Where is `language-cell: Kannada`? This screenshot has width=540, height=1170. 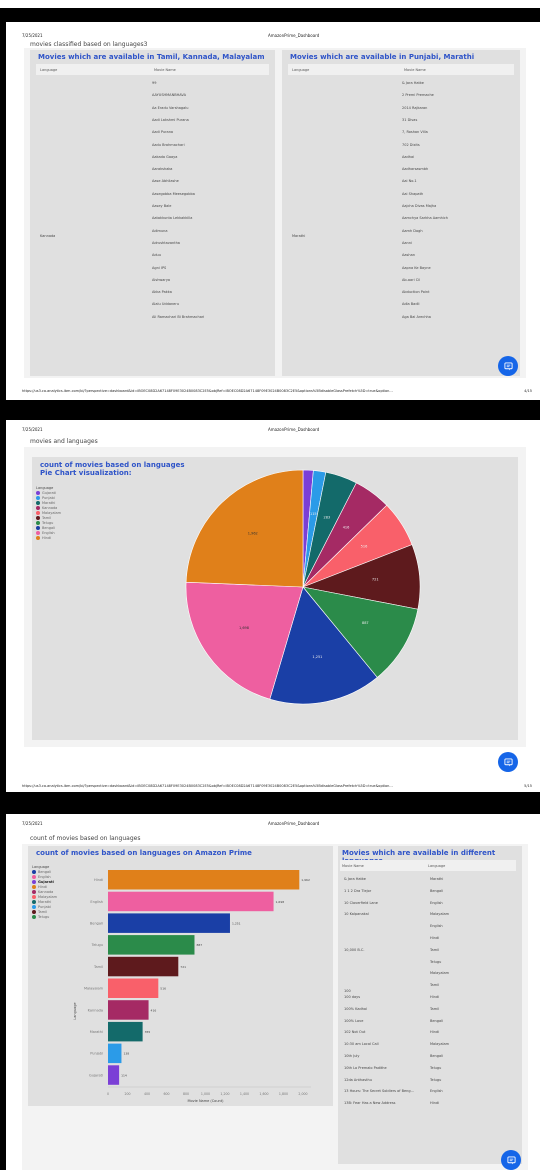
language-cell: Kannada is located at coordinates (48, 236).